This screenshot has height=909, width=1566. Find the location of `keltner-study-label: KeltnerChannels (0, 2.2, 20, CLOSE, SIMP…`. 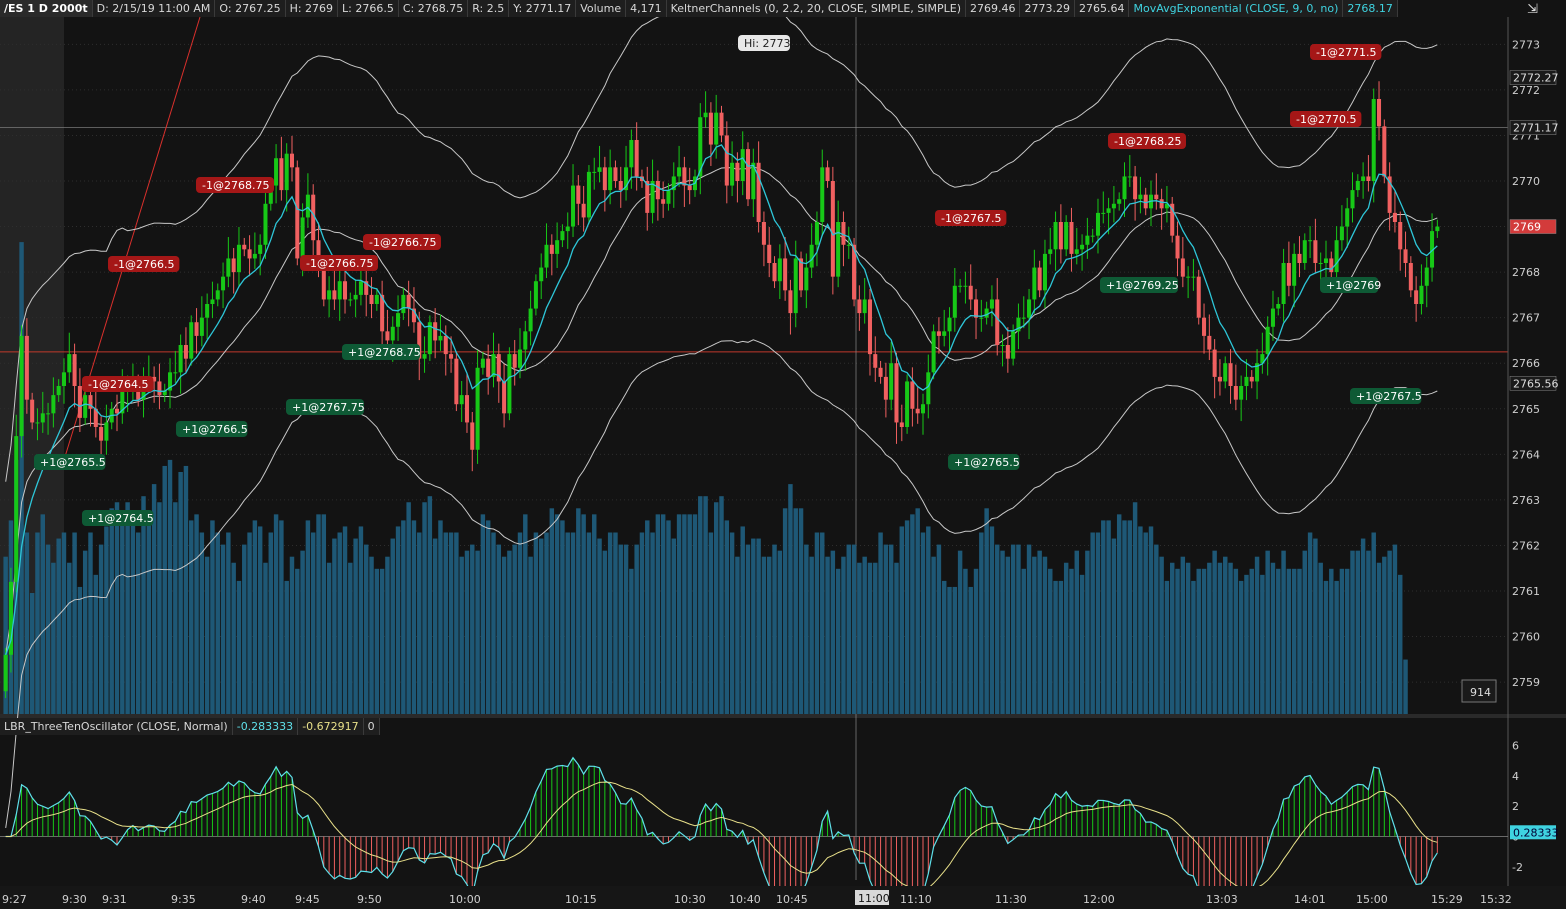

keltner-study-label: KeltnerChannels (0, 2.2, 20, CLOSE, SIMP… is located at coordinates (816, 8).